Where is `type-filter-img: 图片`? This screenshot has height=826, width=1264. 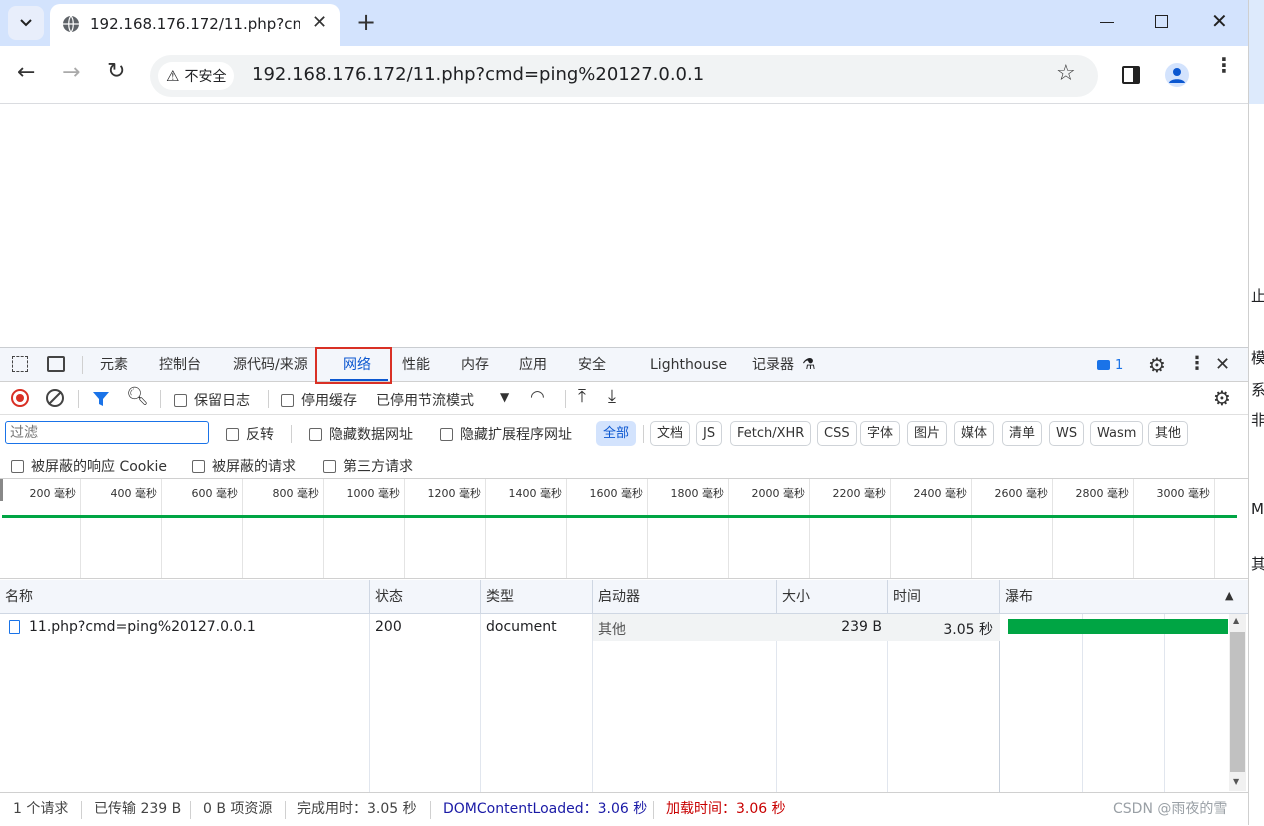
type-filter-img: 图片 is located at coordinates (927, 433).